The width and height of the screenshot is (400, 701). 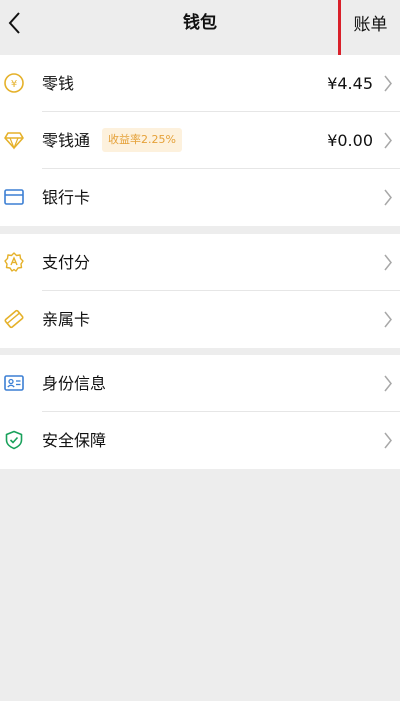 I want to click on balance-value: ¥0.00, so click(x=350, y=140).